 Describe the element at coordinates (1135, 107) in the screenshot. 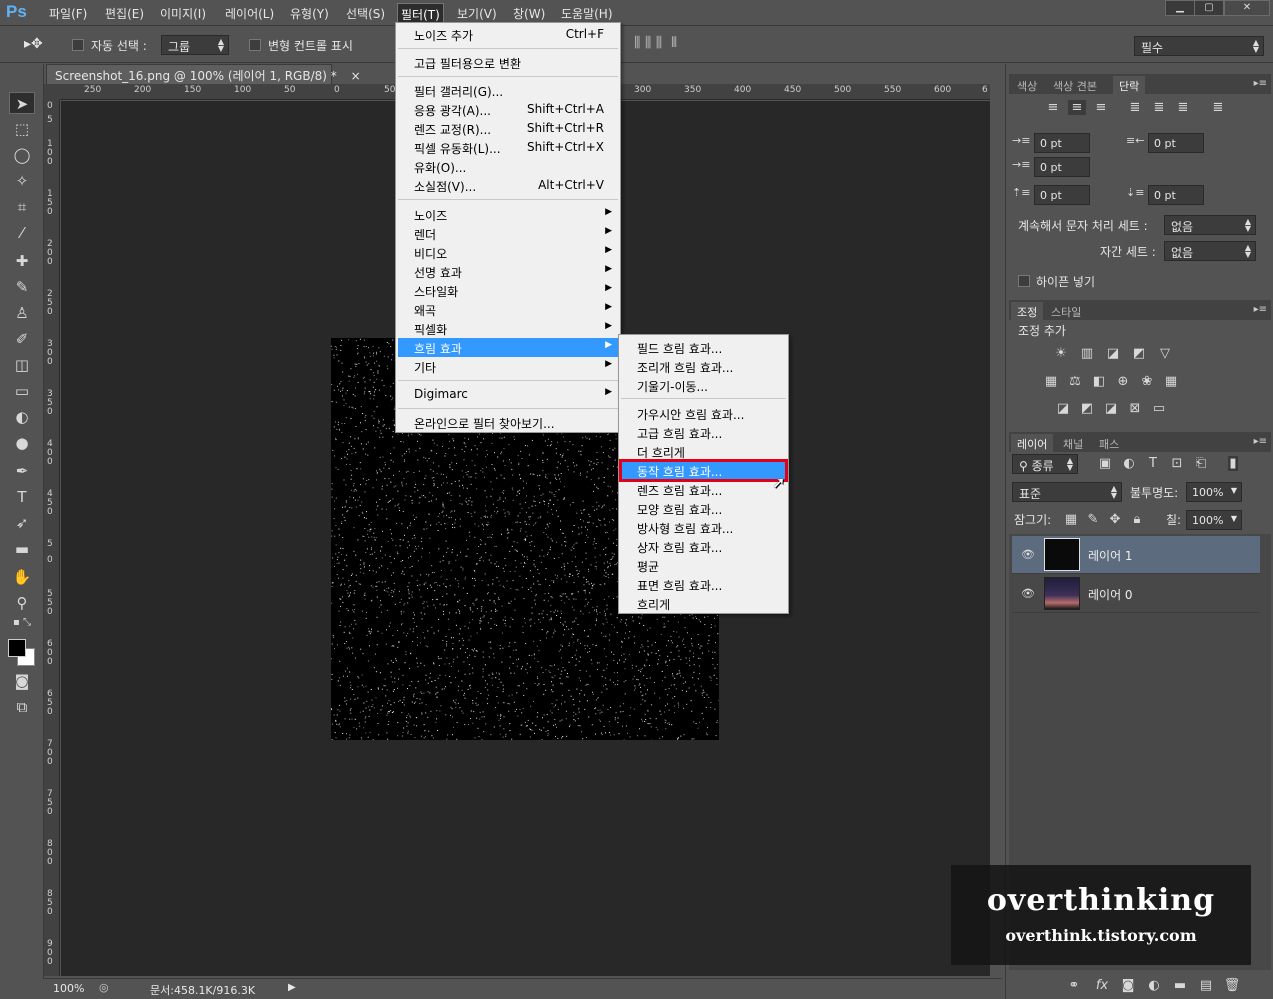

I see `justify-left-icon: ≣` at that location.